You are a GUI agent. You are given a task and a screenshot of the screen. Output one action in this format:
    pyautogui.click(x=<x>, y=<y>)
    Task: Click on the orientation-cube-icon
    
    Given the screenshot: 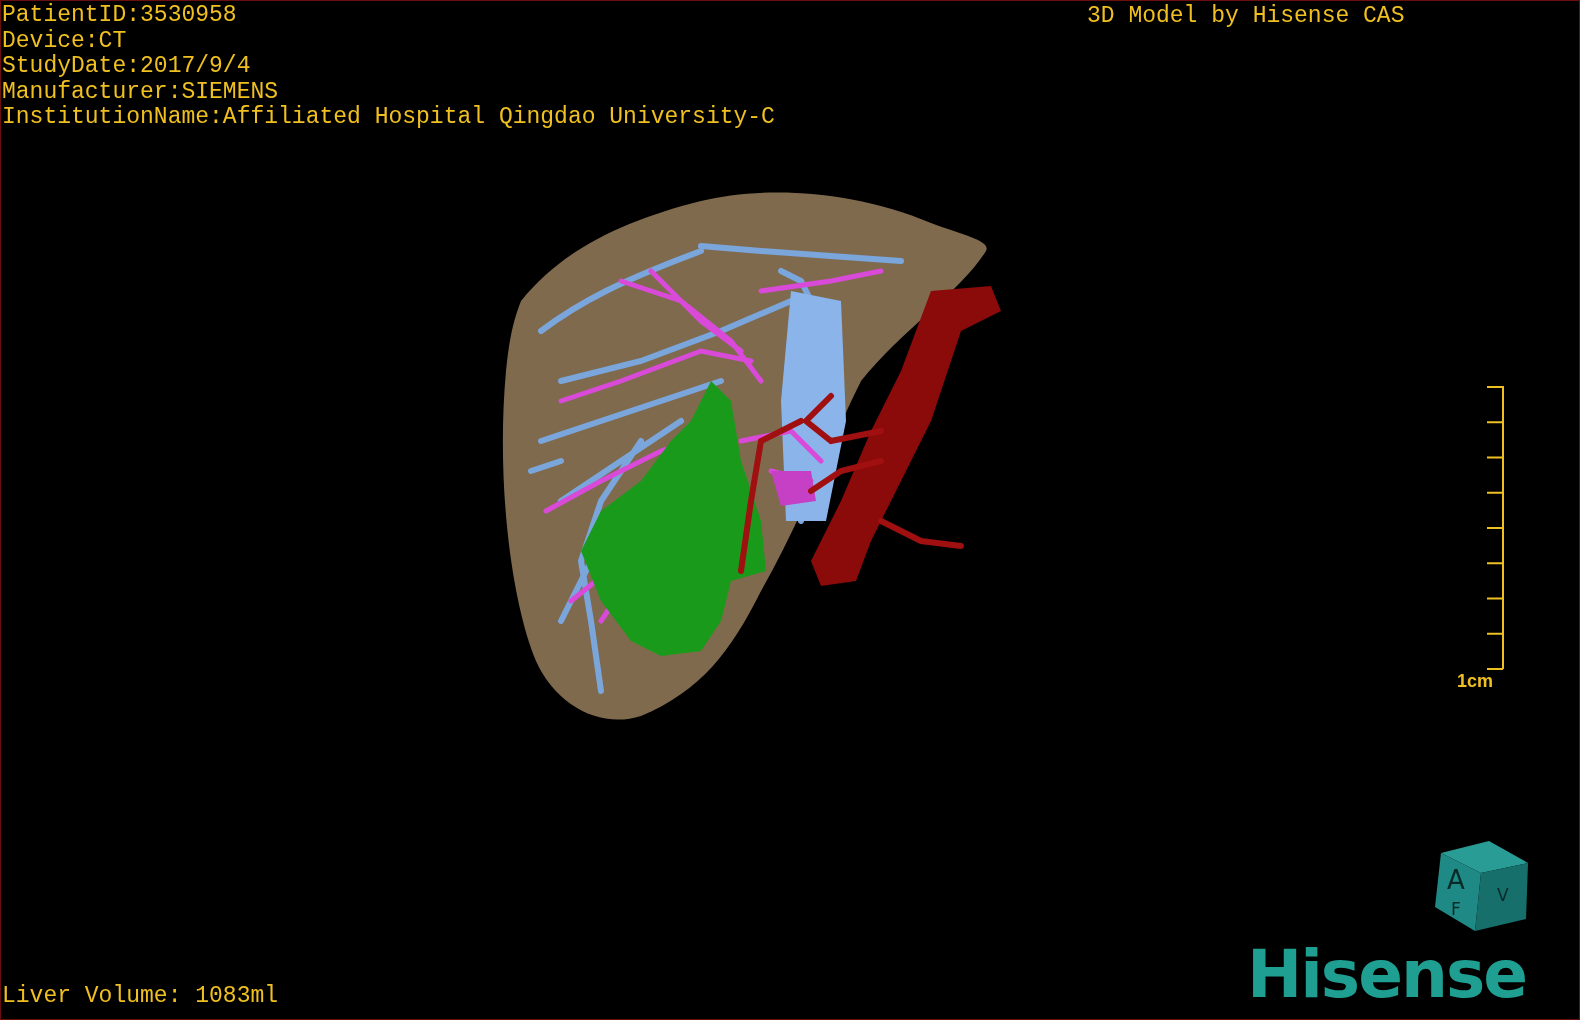 What is the action you would take?
    pyautogui.click(x=1481, y=886)
    